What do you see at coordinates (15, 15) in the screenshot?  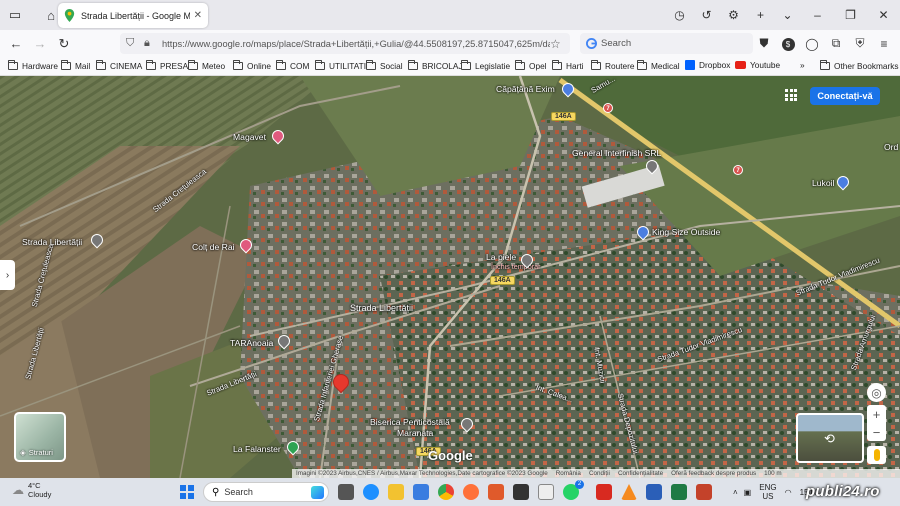 I see `tab-overview-icon: ▭` at bounding box center [15, 15].